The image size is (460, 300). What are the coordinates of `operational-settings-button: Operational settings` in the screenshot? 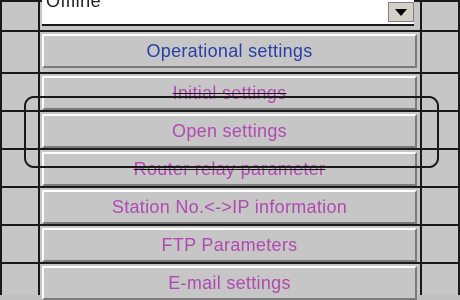 It's located at (229, 51).